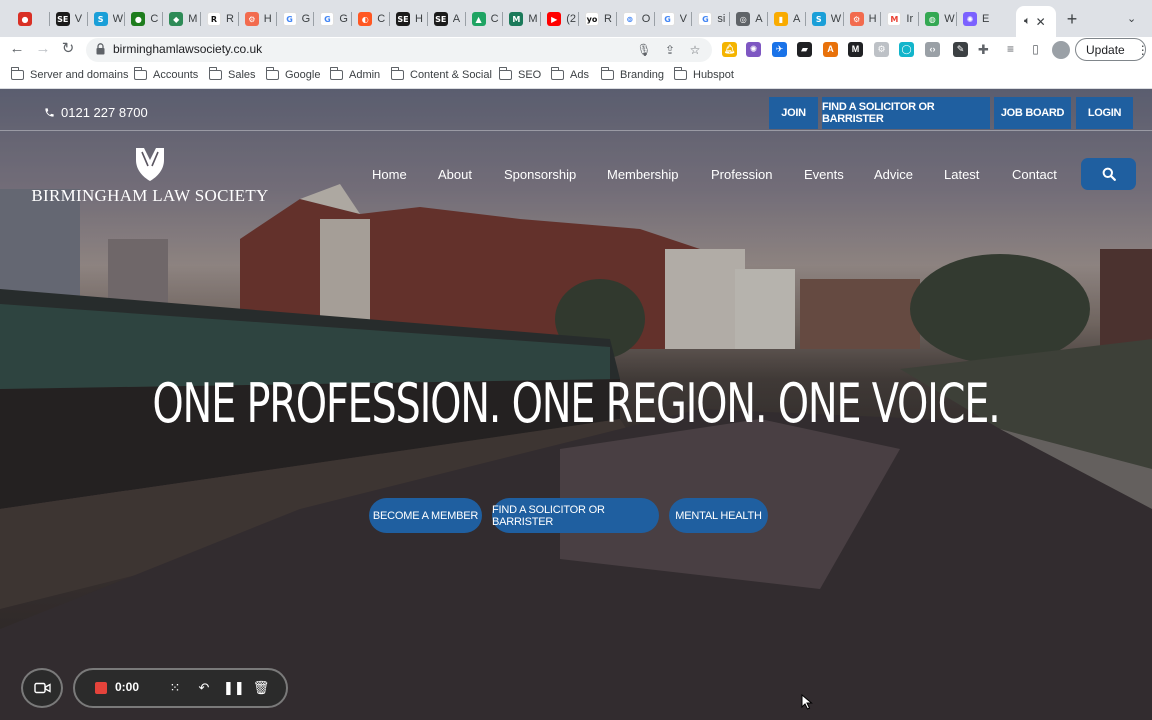 The width and height of the screenshot is (1152, 720). I want to click on browser-tab: ▮ A, so click(787, 19).